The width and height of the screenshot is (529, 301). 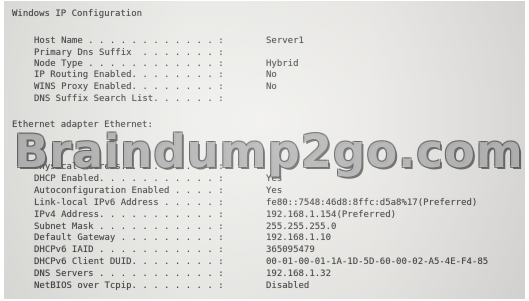 What do you see at coordinates (77, 14) in the screenshot?
I see `window-title: Windows IP Configuration` at bounding box center [77, 14].